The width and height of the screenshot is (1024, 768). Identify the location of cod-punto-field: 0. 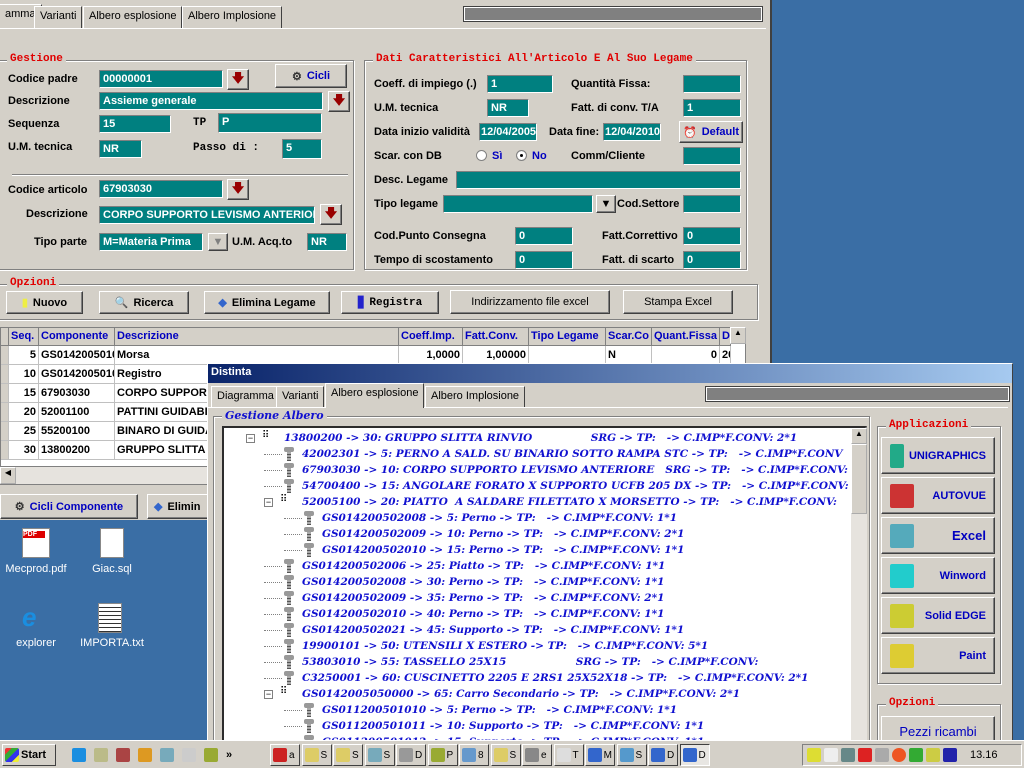
(544, 236).